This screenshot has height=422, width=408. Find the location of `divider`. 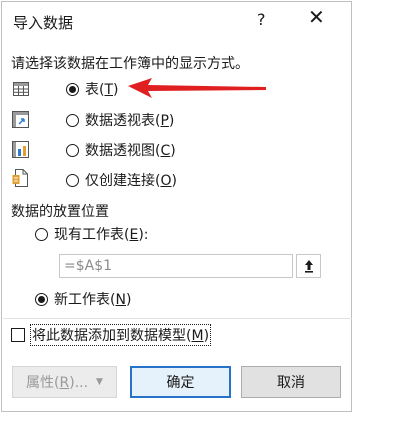

divider is located at coordinates (177, 318).